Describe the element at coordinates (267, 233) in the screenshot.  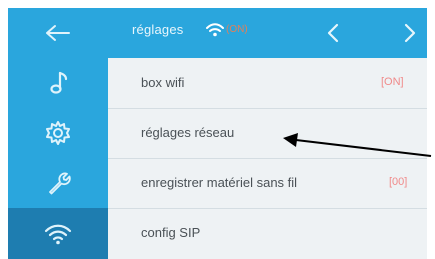
I see `menu-item-sip-config: config SIP` at that location.